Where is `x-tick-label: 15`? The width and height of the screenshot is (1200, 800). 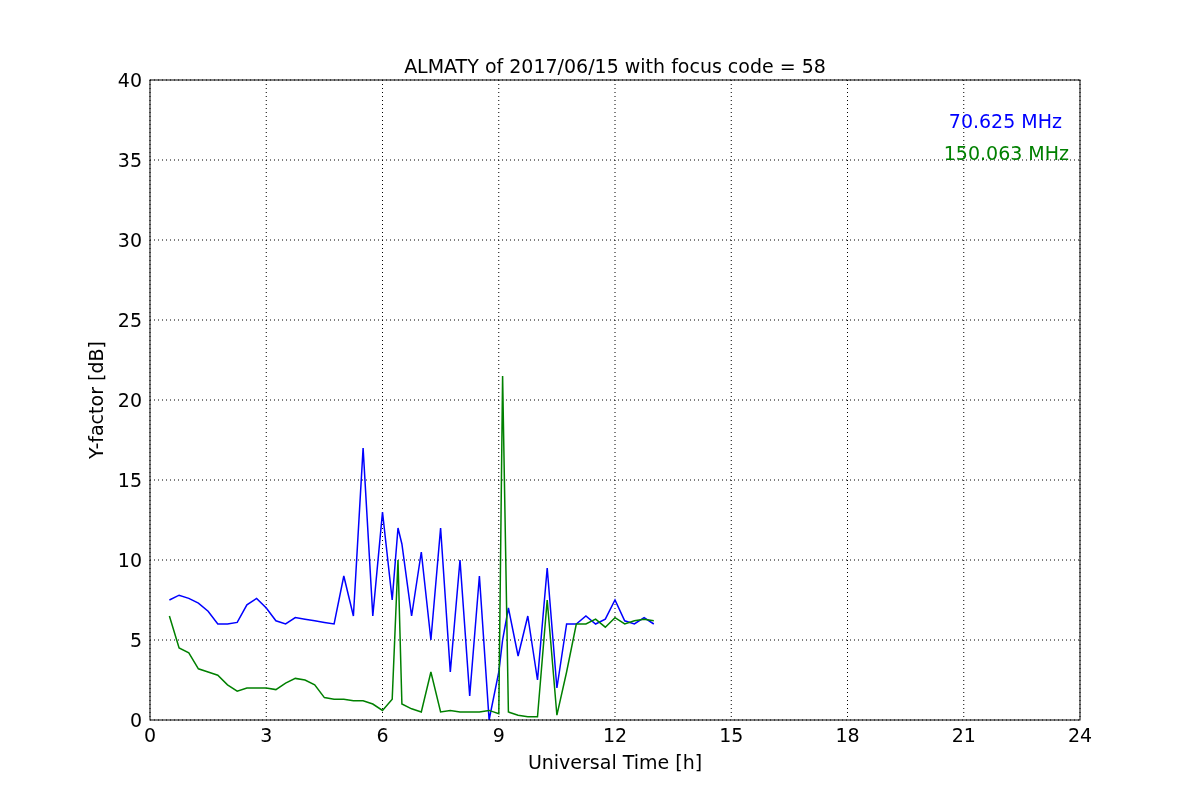 x-tick-label: 15 is located at coordinates (731, 735).